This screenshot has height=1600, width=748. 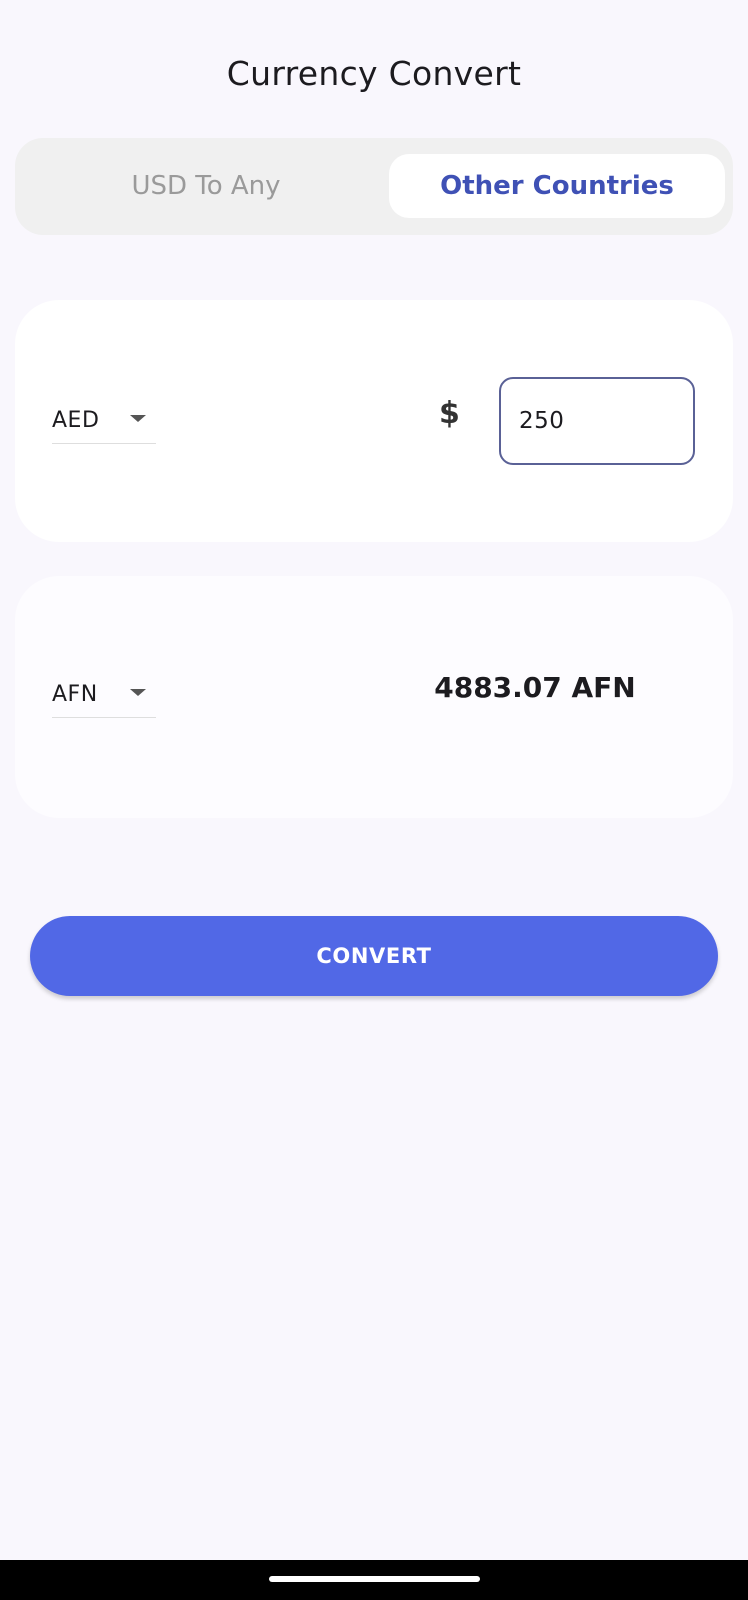 I want to click on from-currency-dropdown: AED, so click(x=104, y=421).